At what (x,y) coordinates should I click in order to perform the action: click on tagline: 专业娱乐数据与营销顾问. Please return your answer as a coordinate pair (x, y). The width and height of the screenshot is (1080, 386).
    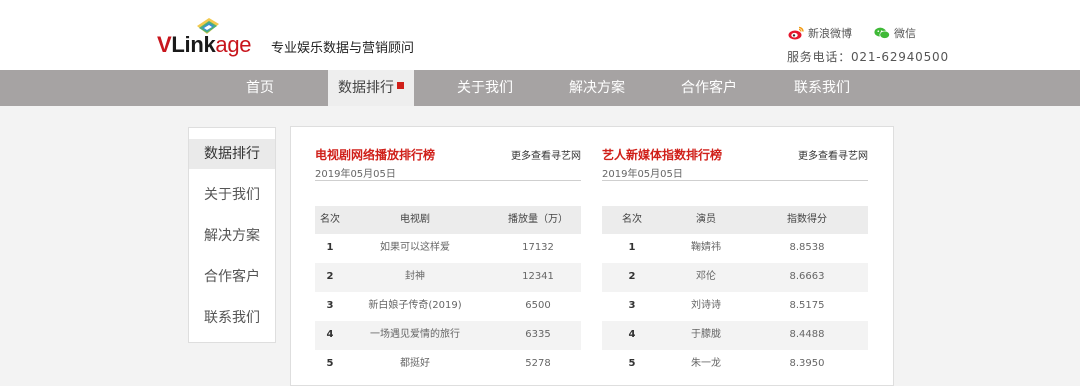
    Looking at the image, I should click on (343, 48).